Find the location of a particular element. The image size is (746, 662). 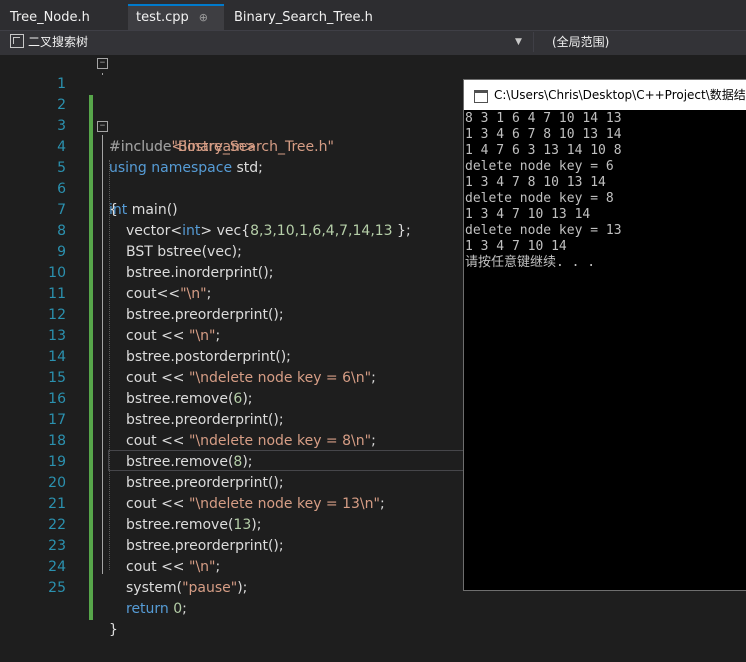

tab-test-cpp: test.cpp ⊕ is located at coordinates (176, 17).